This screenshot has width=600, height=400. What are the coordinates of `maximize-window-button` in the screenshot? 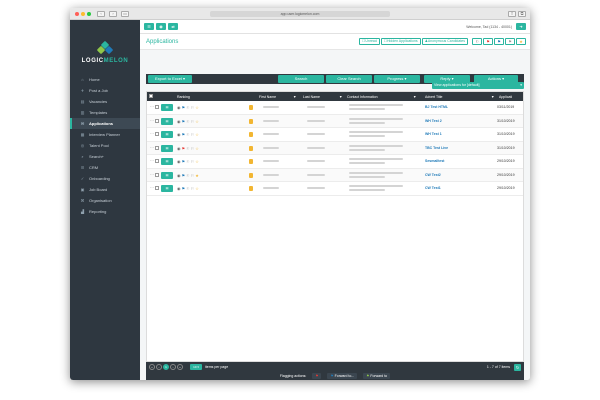 It's located at (89, 13).